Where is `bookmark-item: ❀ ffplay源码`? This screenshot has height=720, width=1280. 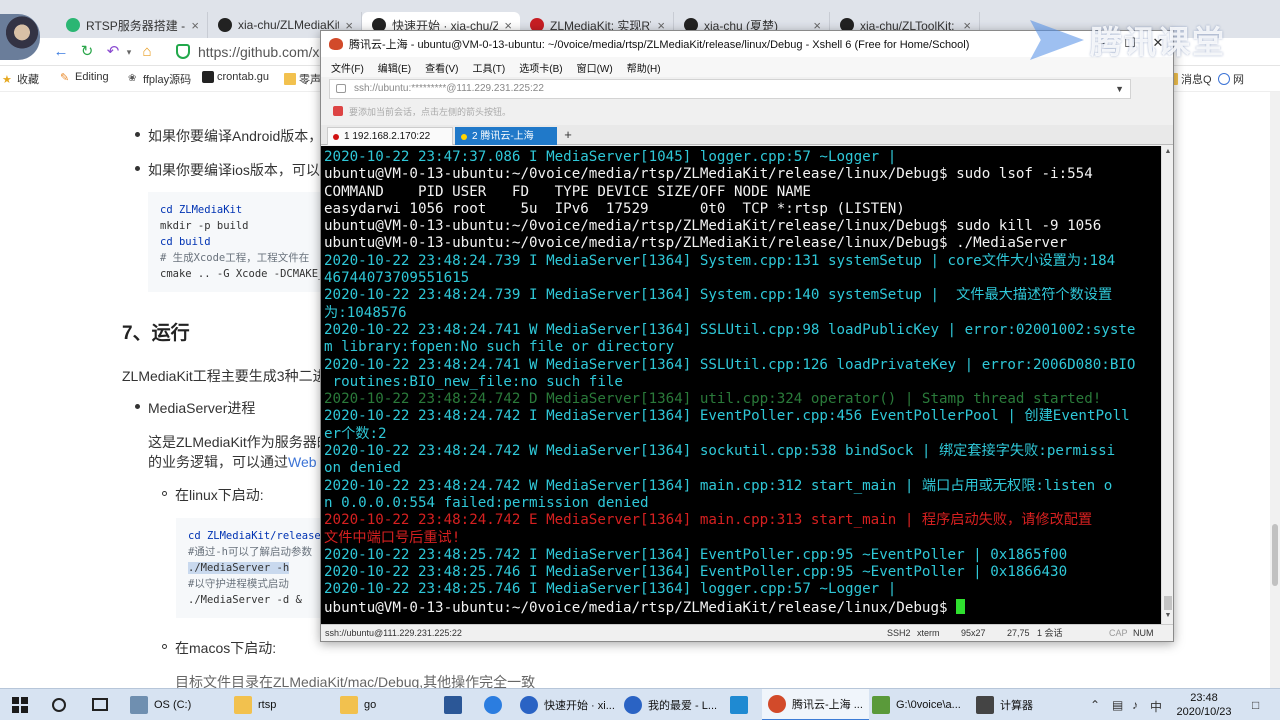 bookmark-item: ❀ ffplay源码 is located at coordinates (159, 79).